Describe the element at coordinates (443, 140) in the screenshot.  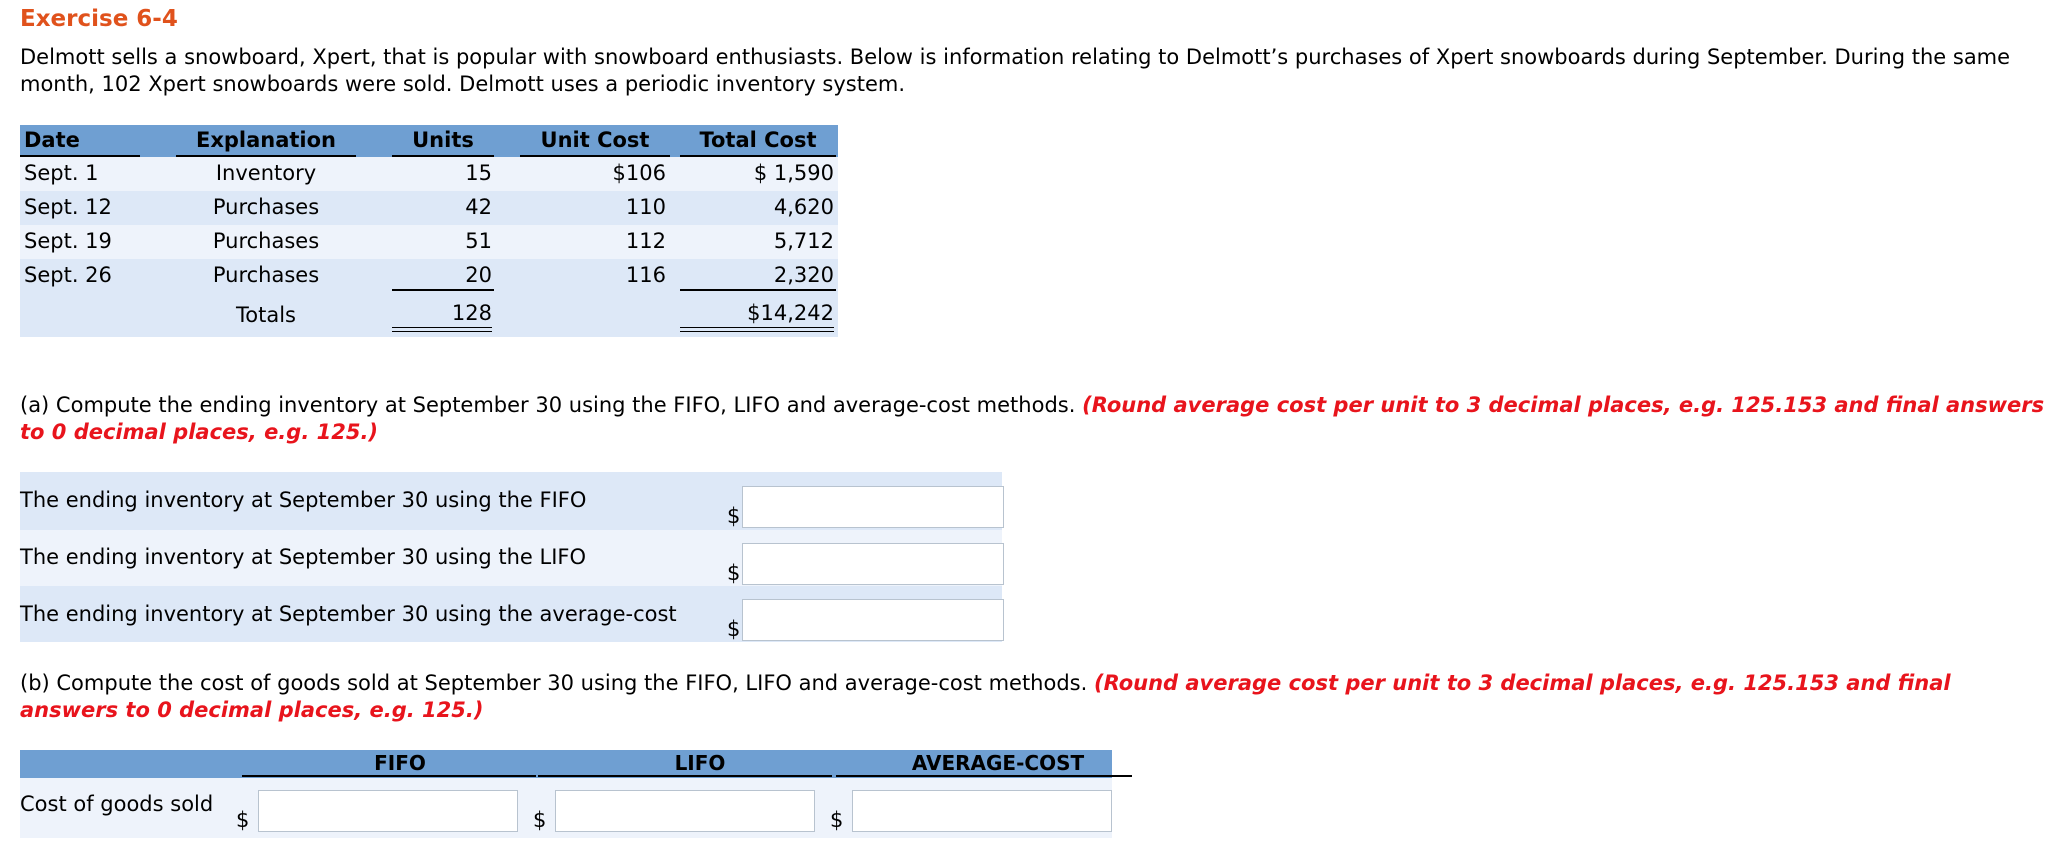
I see `header-units: Units` at that location.